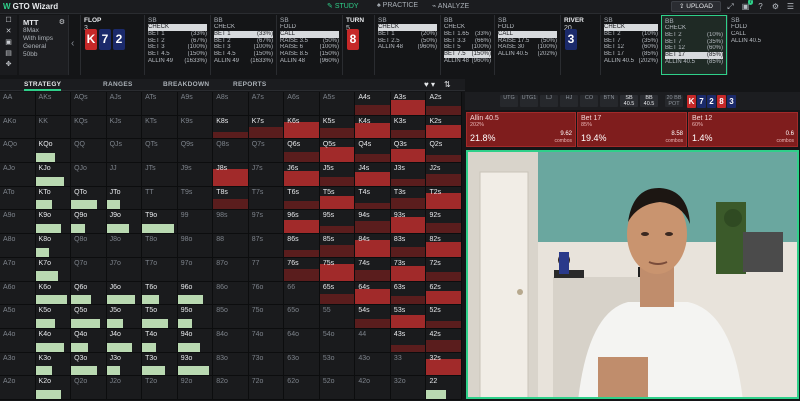 The width and height of the screenshot is (800, 401). I want to click on action-option: BET 12 (60%), so click(631, 47).